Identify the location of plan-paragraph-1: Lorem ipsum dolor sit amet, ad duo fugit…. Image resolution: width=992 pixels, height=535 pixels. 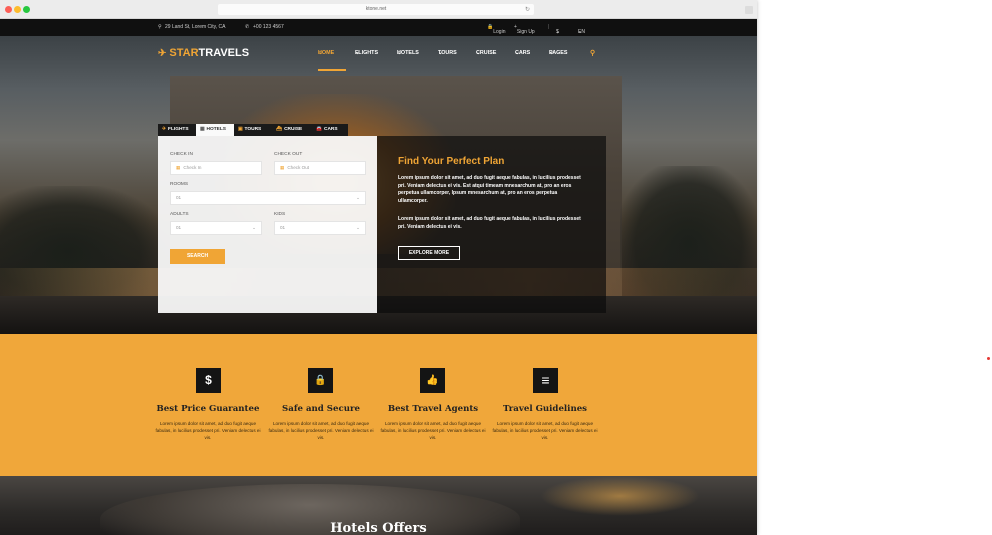
(489, 189).